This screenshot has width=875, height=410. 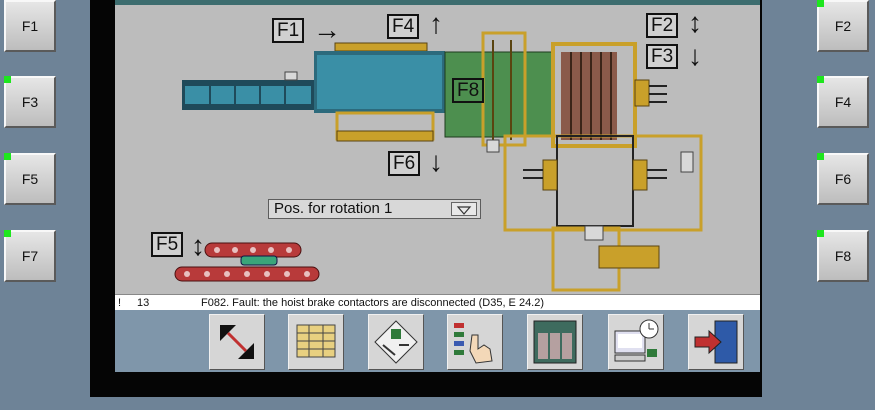 I want to click on side-button-f1: F1, so click(x=30, y=26).